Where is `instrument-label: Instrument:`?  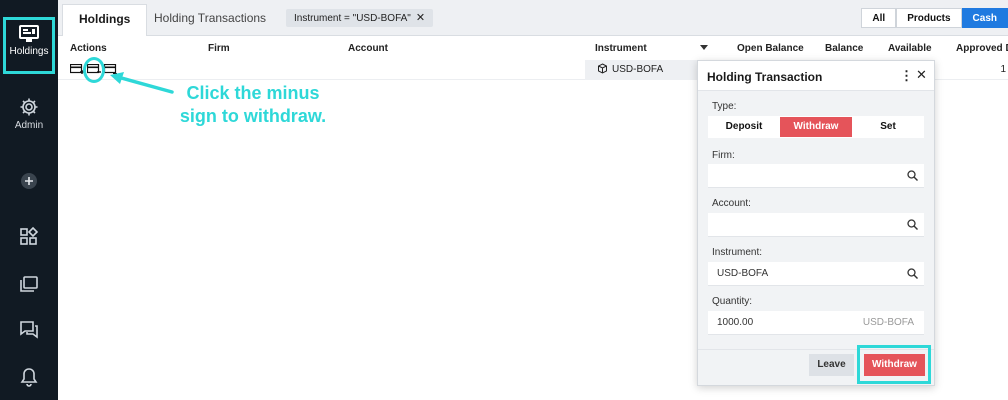
instrument-label: Instrument: is located at coordinates (737, 252).